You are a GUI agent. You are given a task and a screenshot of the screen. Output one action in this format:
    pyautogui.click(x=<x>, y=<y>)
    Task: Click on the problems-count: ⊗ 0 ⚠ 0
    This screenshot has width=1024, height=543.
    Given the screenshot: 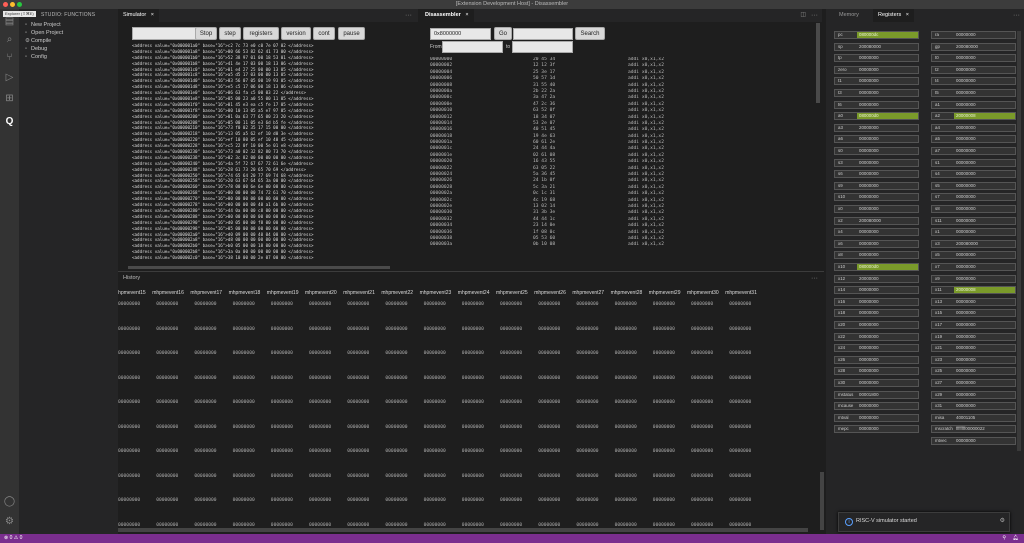 What is the action you would take?
    pyautogui.click(x=13, y=538)
    